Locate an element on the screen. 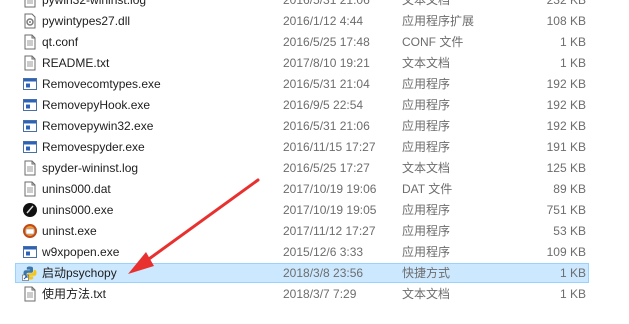 This screenshot has height=324, width=629. file-date: 2016/9/5 22:54 is located at coordinates (323, 105).